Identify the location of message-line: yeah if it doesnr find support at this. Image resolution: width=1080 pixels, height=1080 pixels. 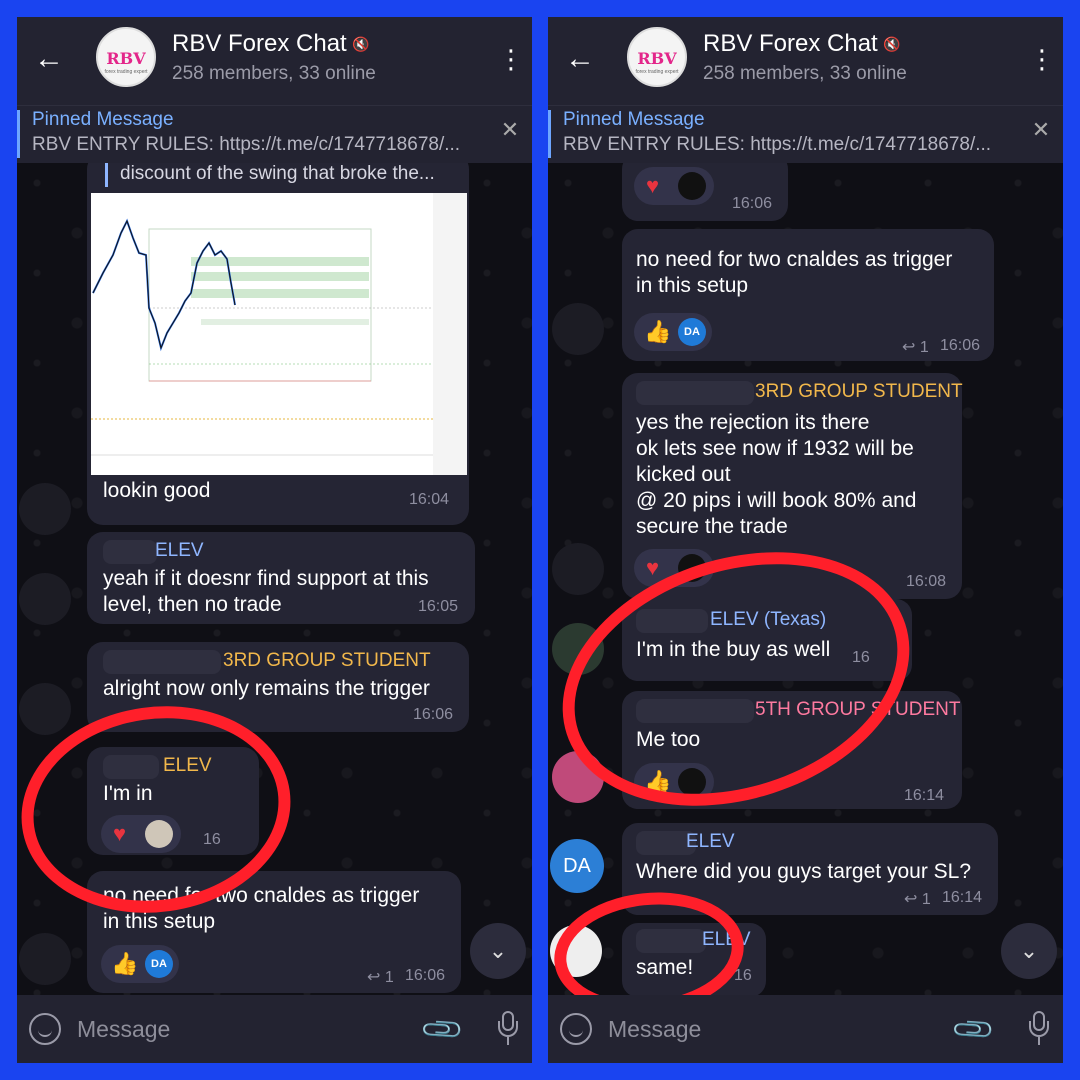
(266, 578).